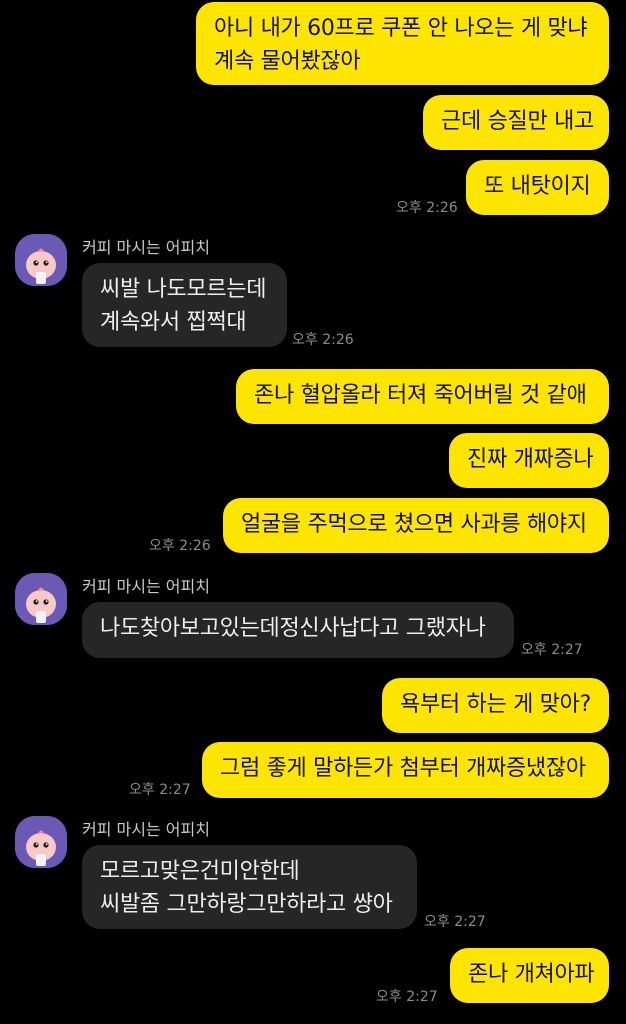 Image resolution: width=626 pixels, height=1024 pixels. What do you see at coordinates (422, 396) in the screenshot?
I see `my-message-bubble: 존나 혈압올라 터져 죽어버릴 것 같애` at bounding box center [422, 396].